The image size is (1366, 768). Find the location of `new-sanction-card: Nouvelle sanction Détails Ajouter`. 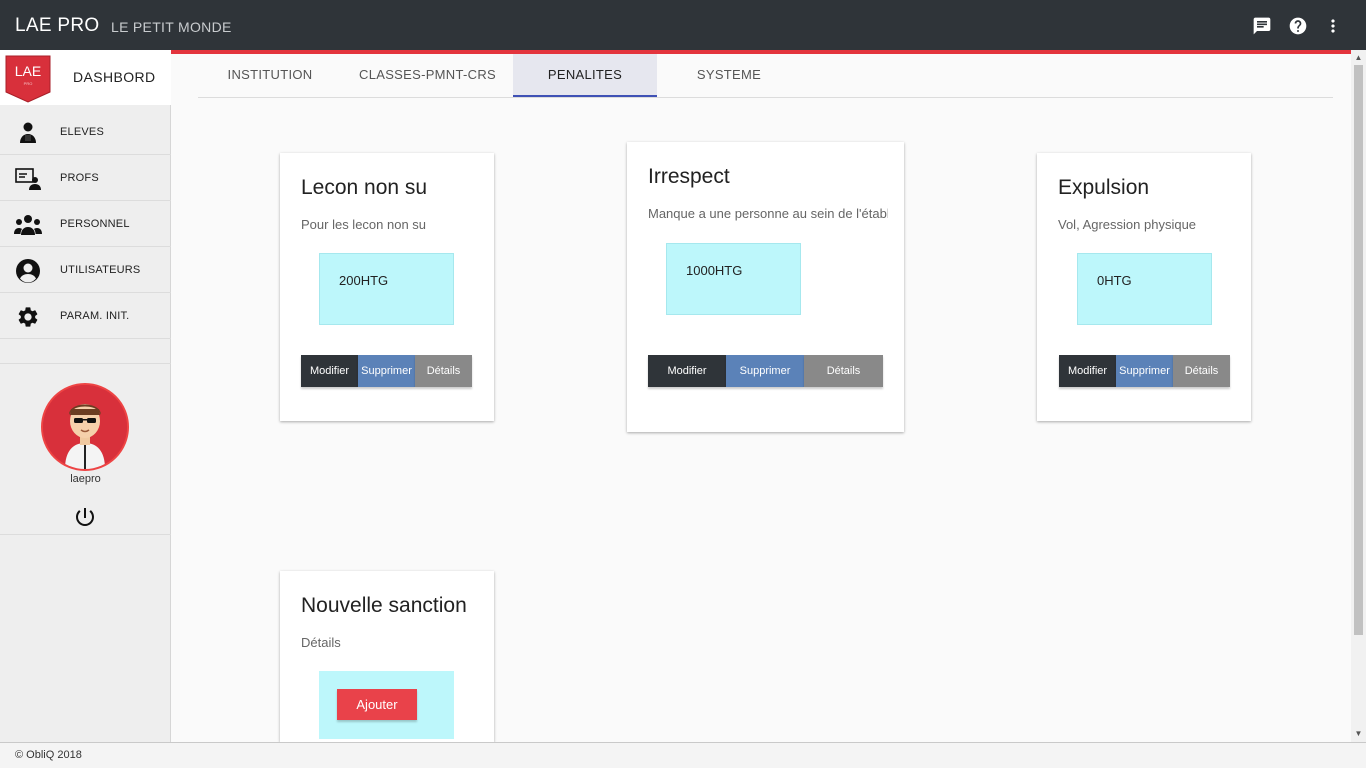

new-sanction-card: Nouvelle sanction Détails Ajouter is located at coordinates (387, 656).